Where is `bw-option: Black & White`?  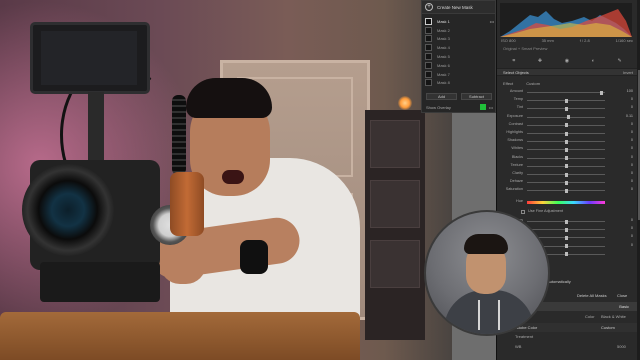 bw-option: Black & White is located at coordinates (613, 316).